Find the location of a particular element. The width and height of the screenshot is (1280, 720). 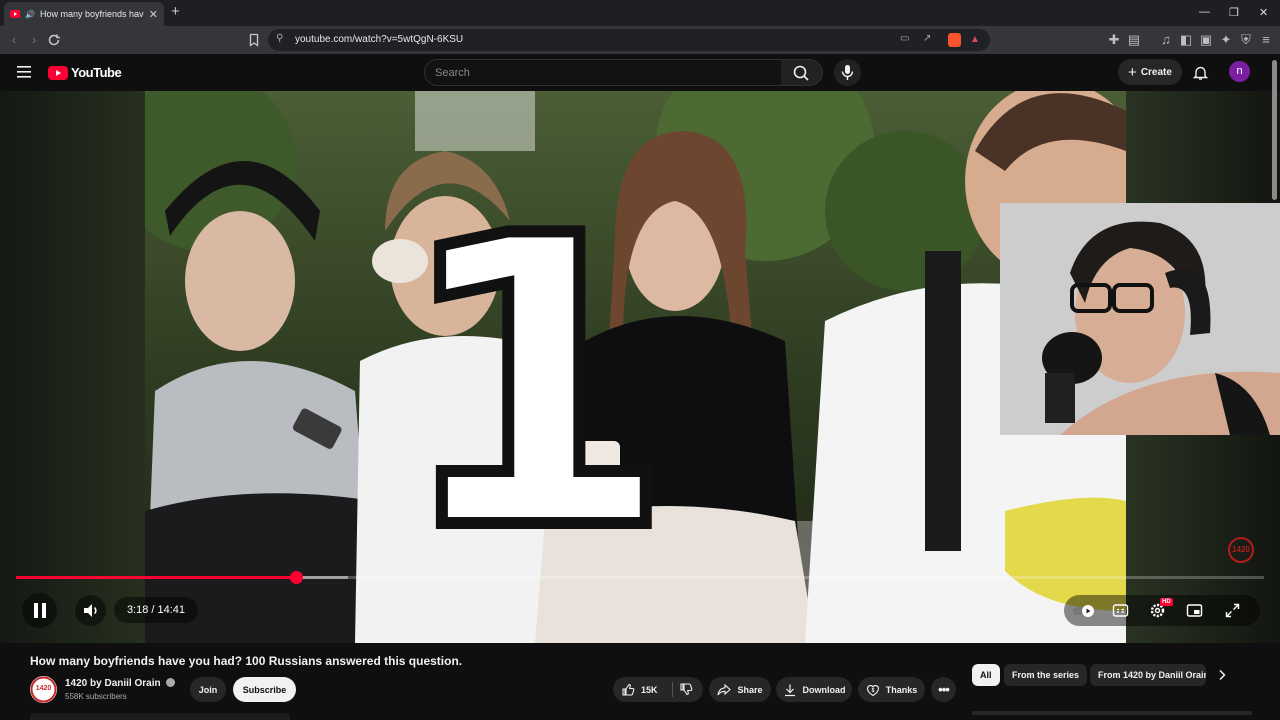

extensions-icon: ✚ is located at coordinates (1114, 40).